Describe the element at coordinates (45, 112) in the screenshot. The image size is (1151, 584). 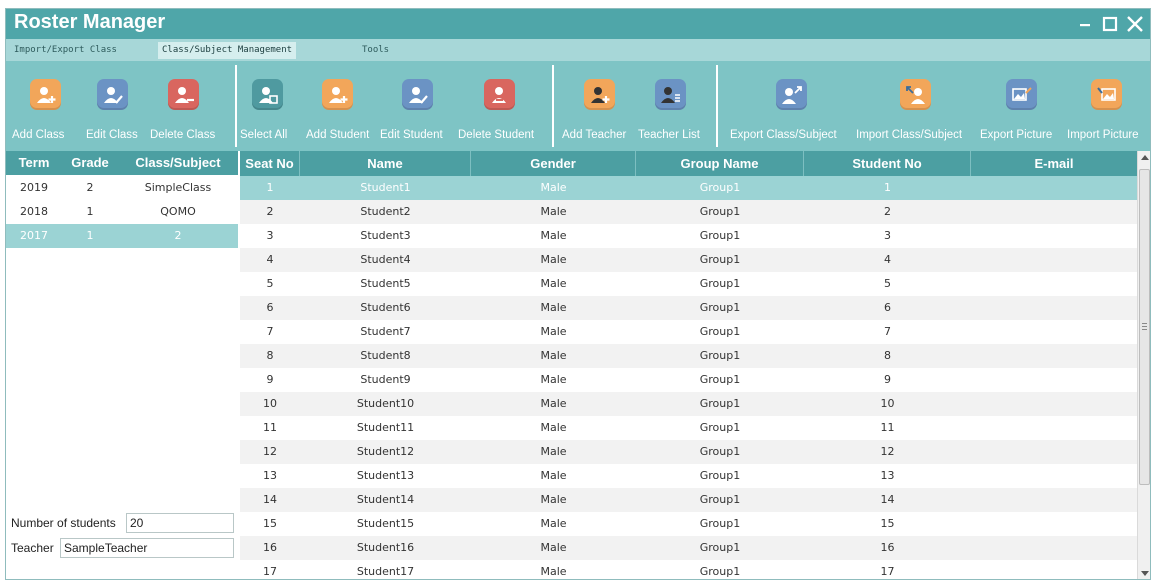
I see `add-class-button: Add Class` at that location.